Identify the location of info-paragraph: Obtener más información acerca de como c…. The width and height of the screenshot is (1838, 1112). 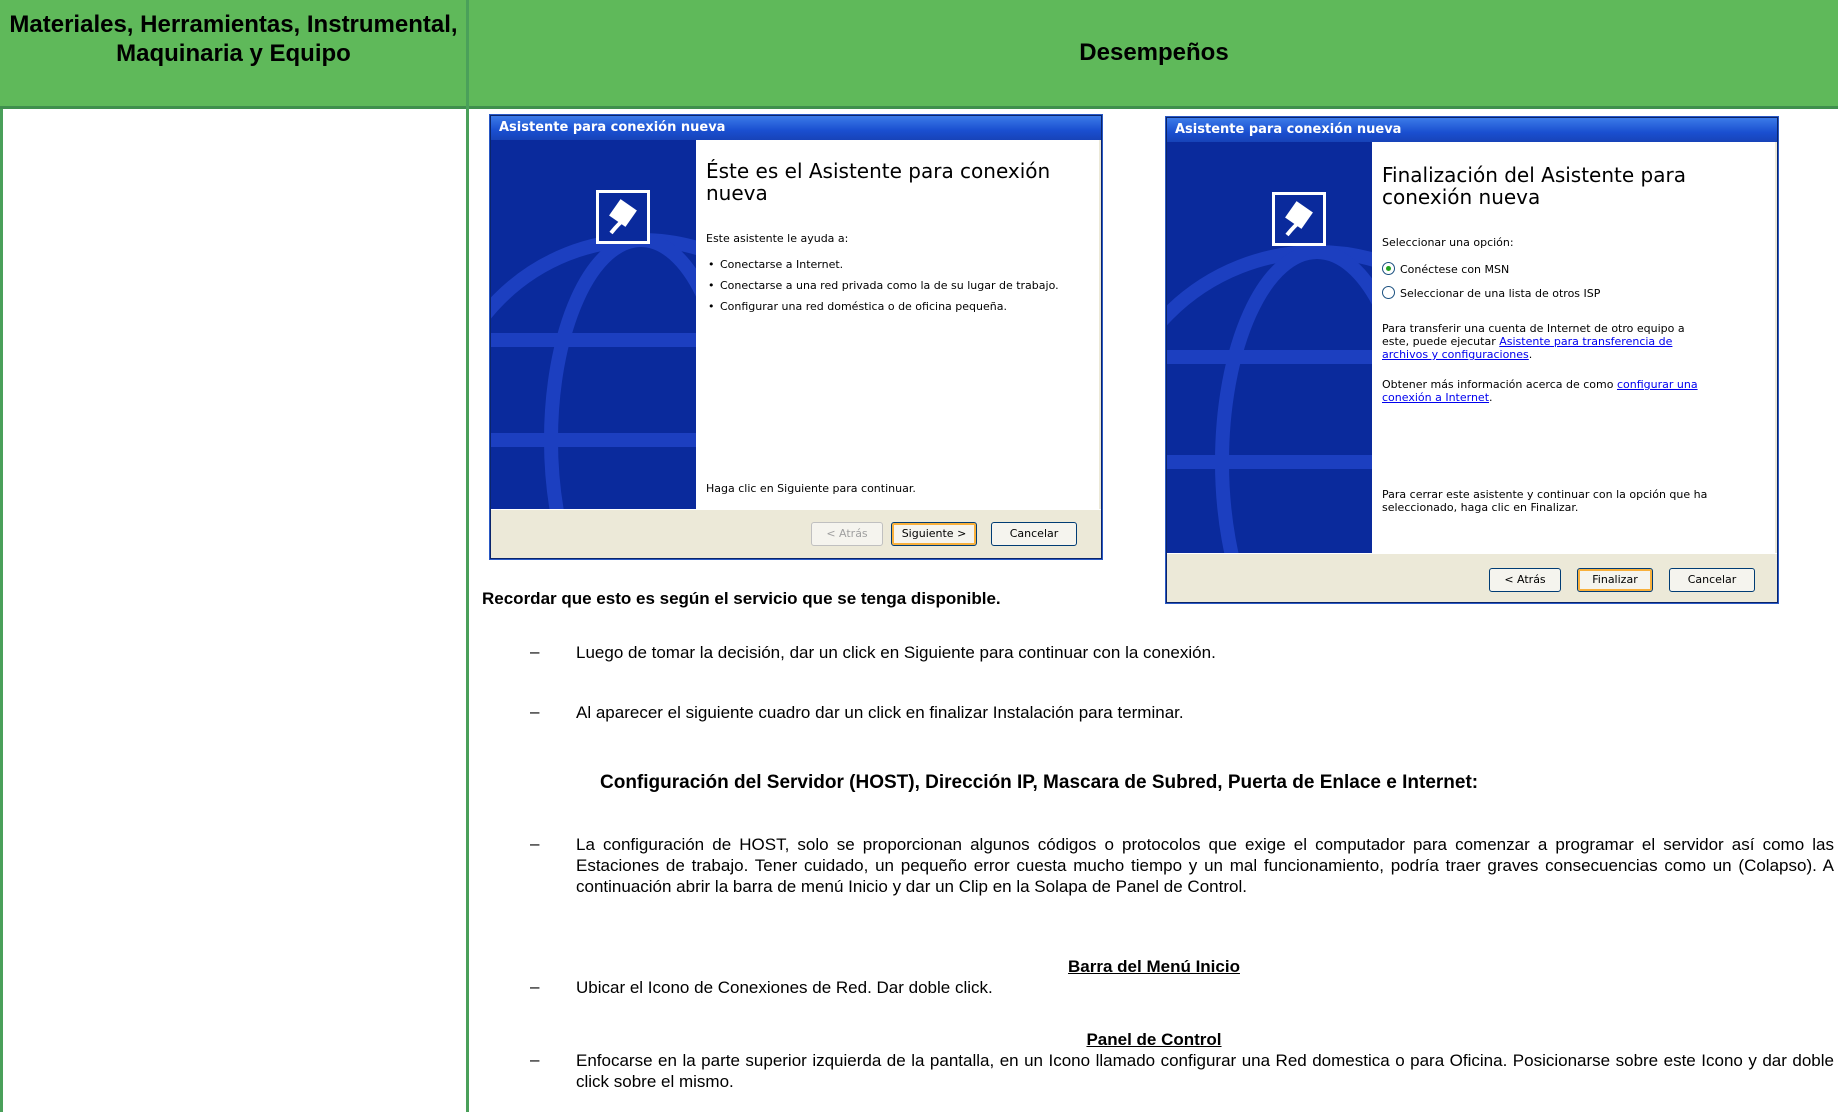
(1540, 391).